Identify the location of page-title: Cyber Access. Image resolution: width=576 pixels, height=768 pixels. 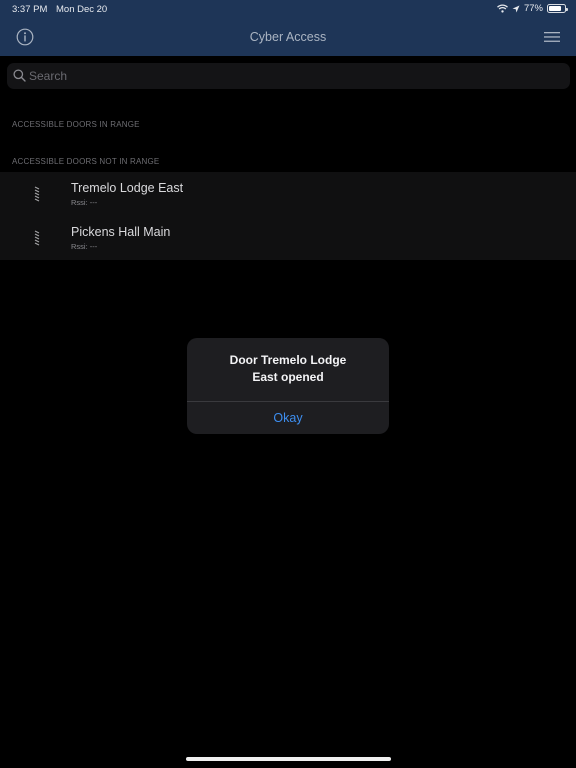
(288, 37).